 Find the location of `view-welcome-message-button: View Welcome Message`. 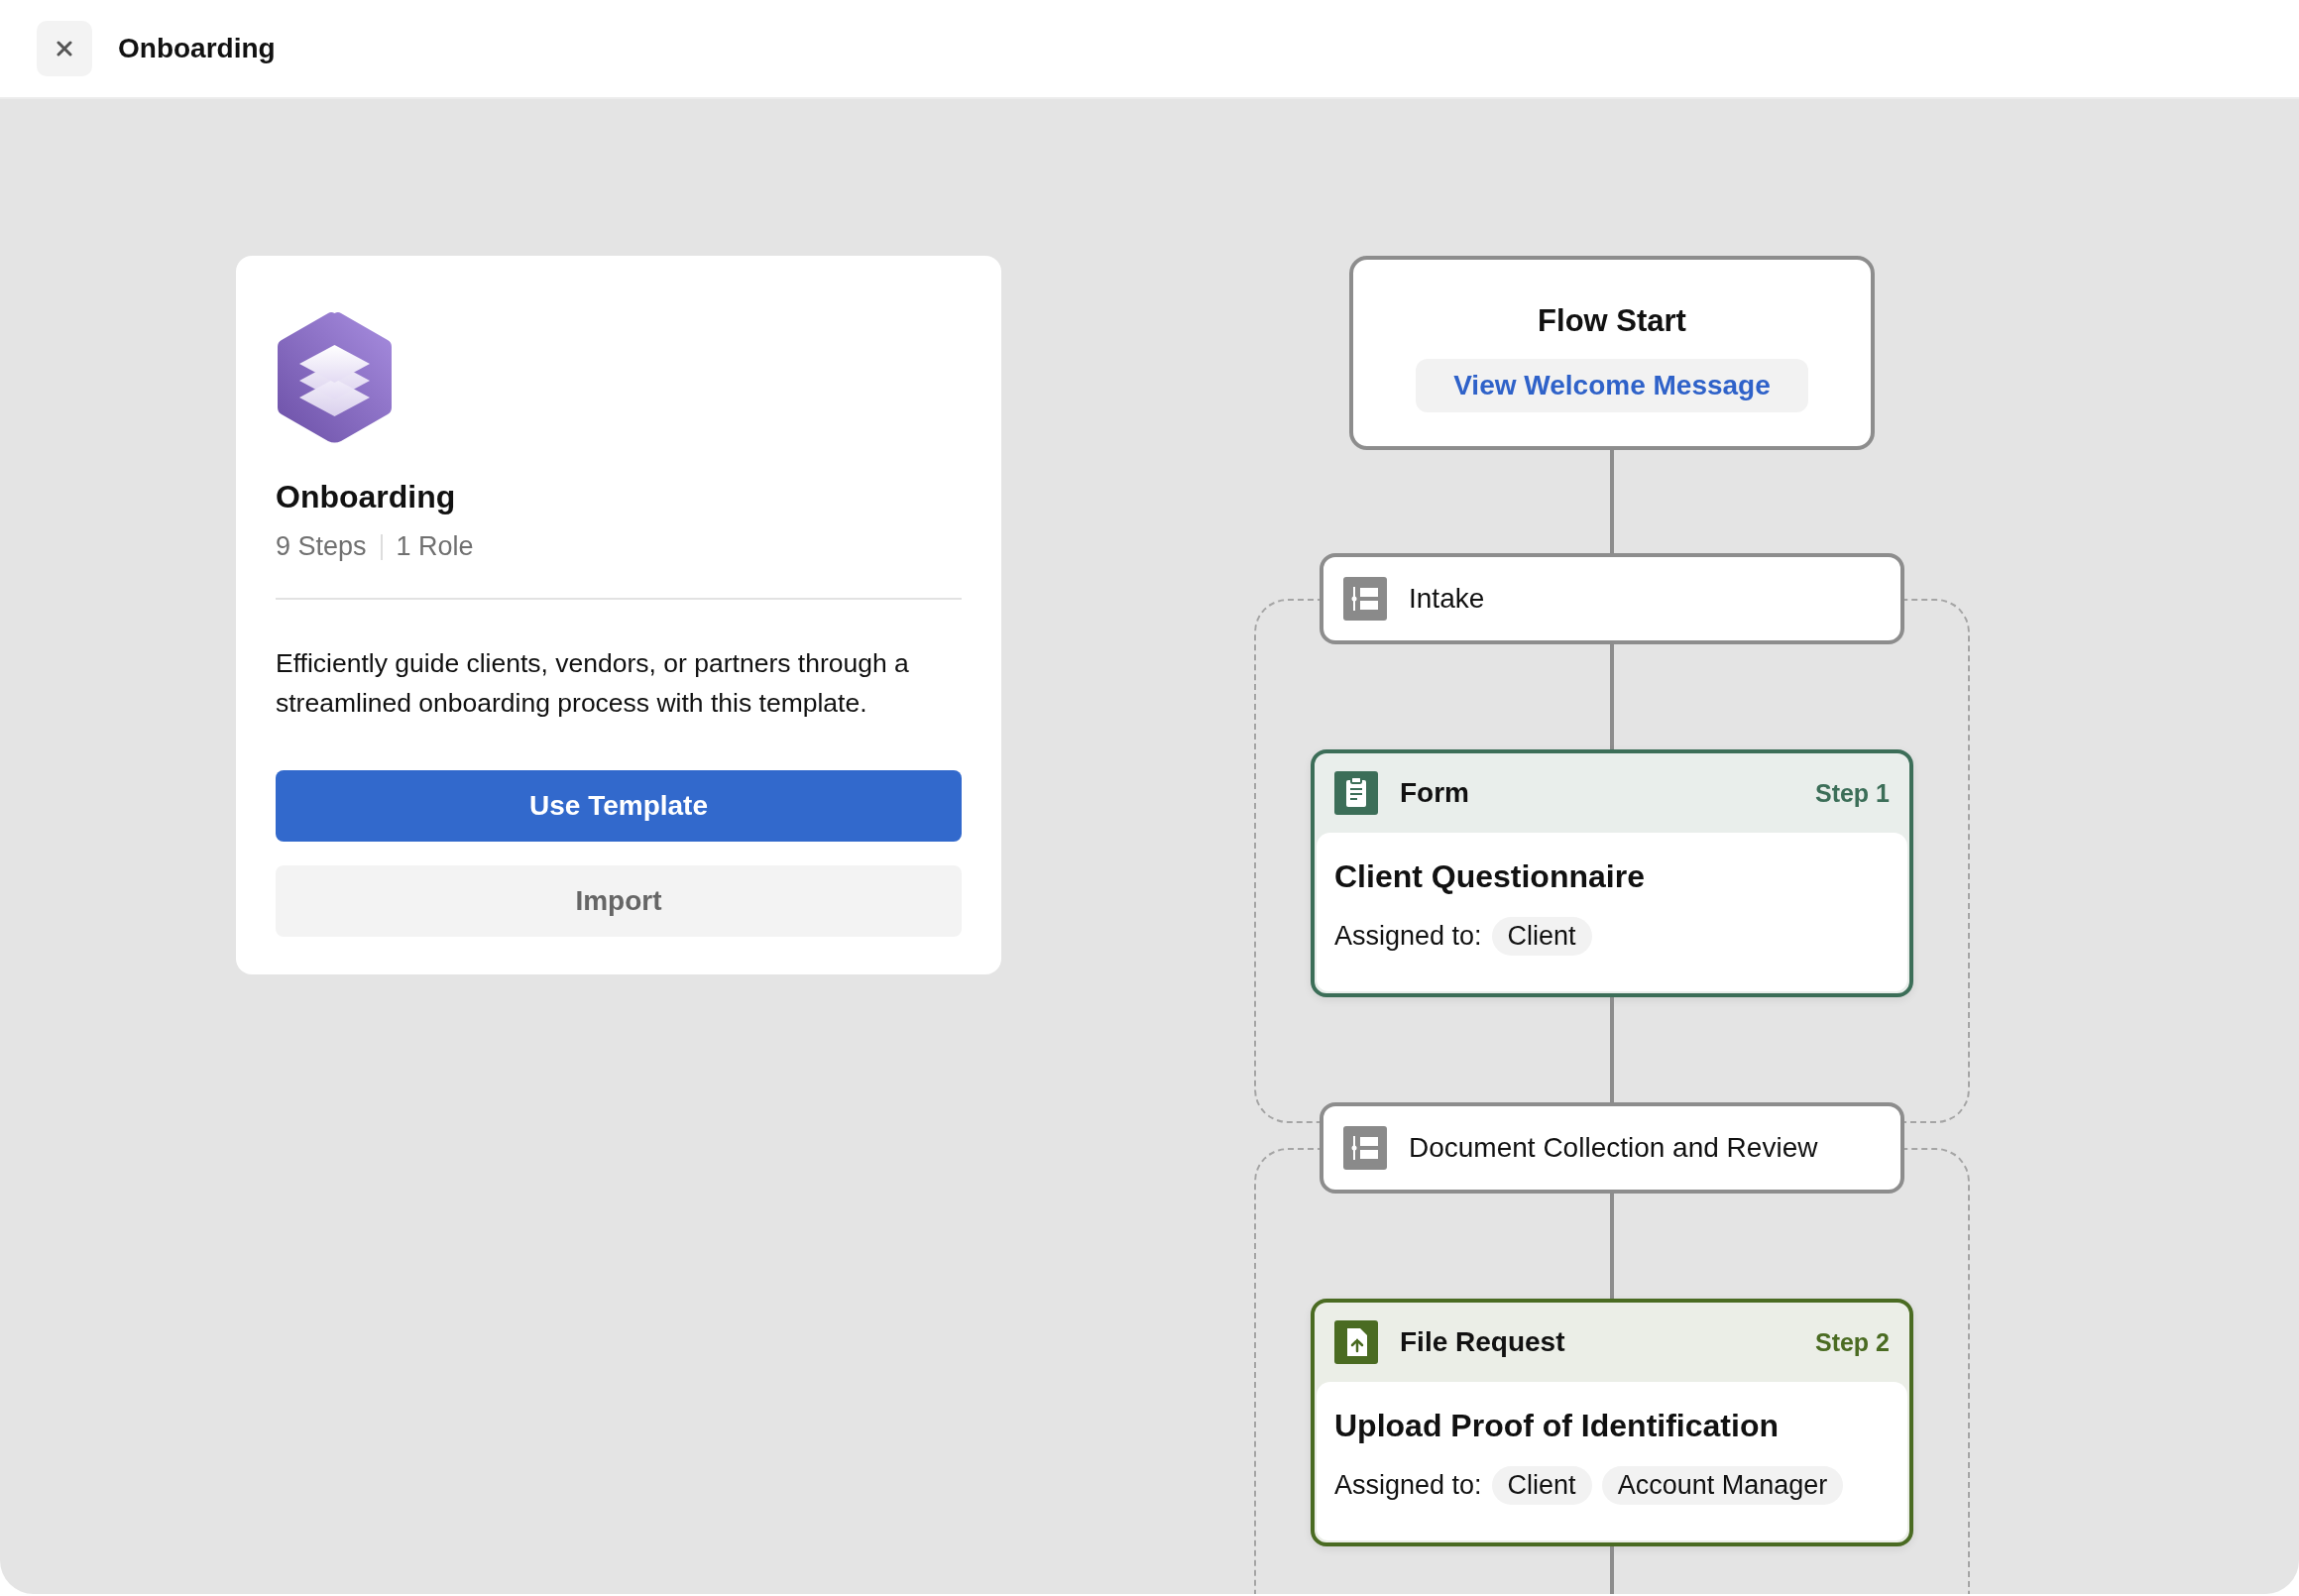

view-welcome-message-button: View Welcome Message is located at coordinates (1612, 386).